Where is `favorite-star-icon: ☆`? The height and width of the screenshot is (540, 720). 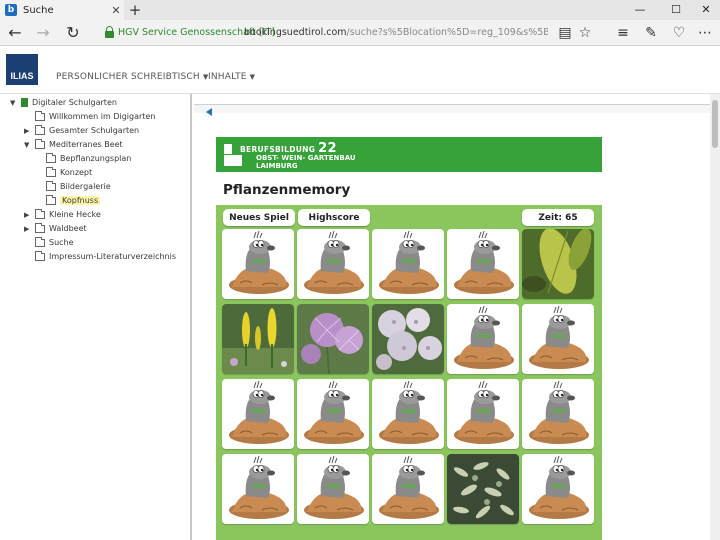 favorite-star-icon: ☆ is located at coordinates (585, 33).